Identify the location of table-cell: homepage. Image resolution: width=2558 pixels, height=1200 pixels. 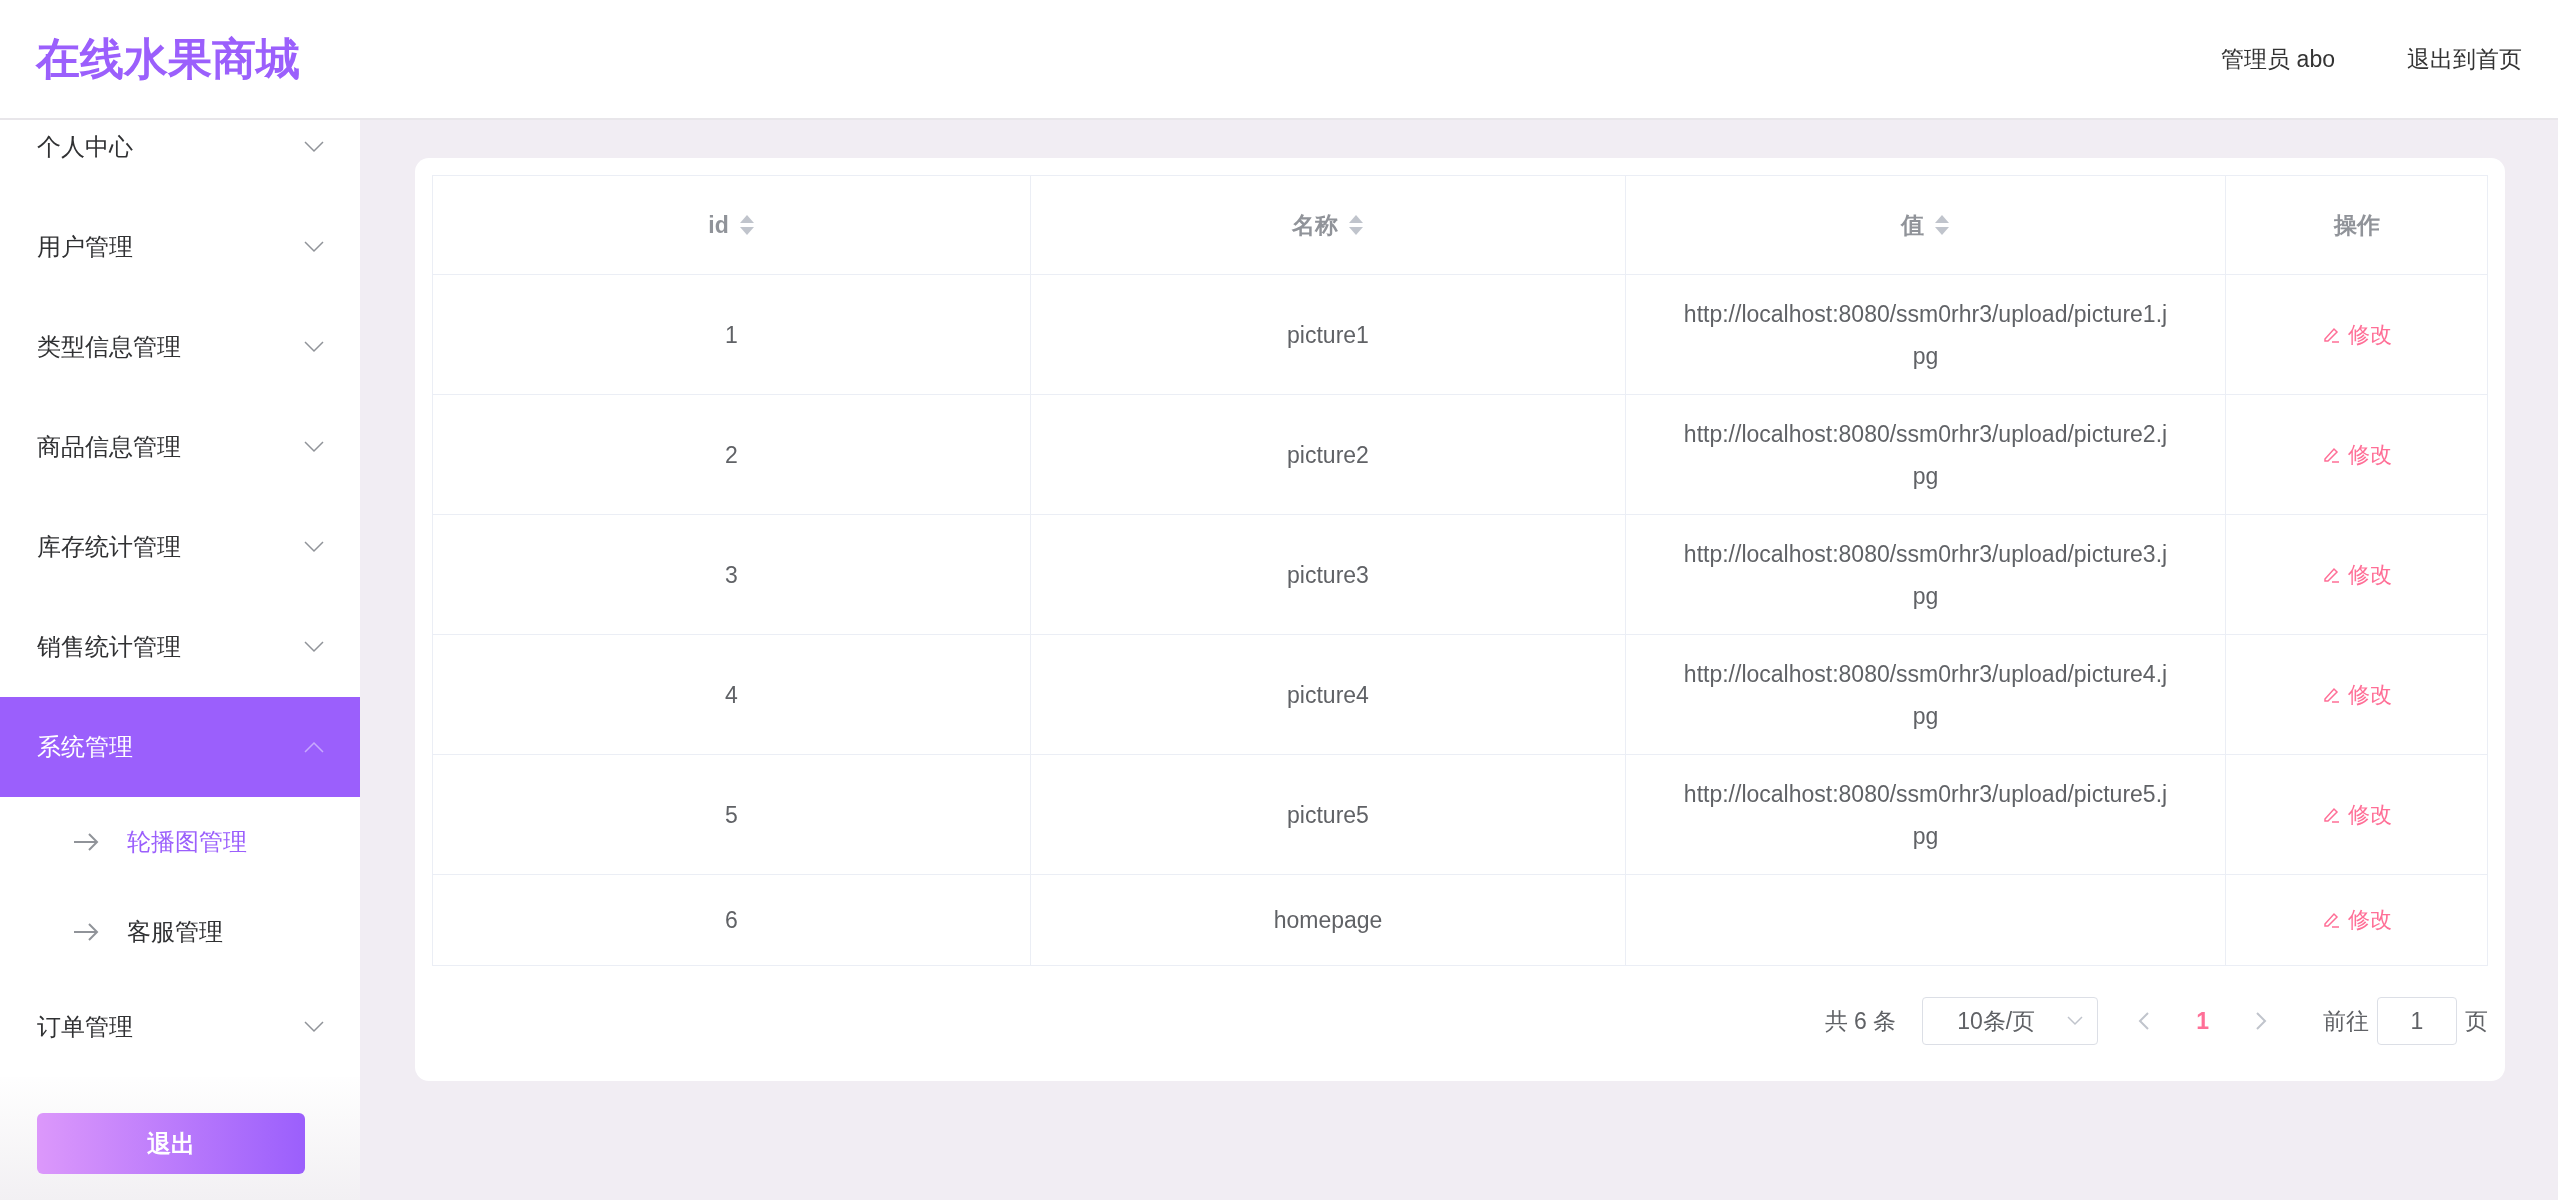
(1328, 920).